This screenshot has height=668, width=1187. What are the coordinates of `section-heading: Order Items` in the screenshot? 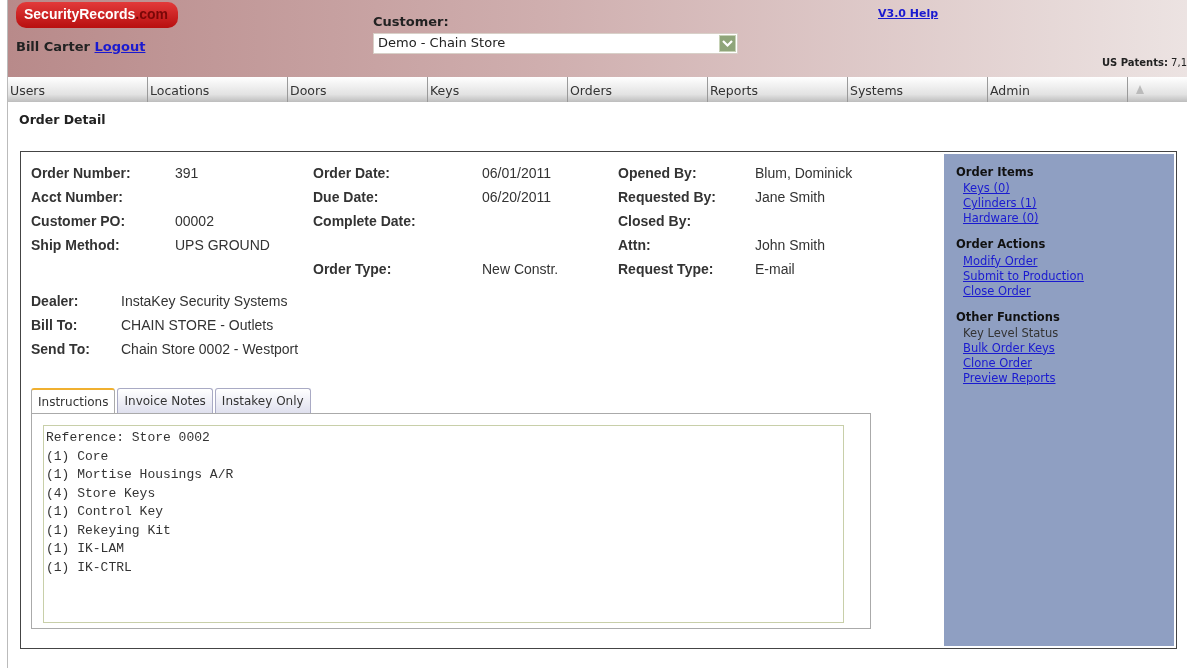 It's located at (995, 172).